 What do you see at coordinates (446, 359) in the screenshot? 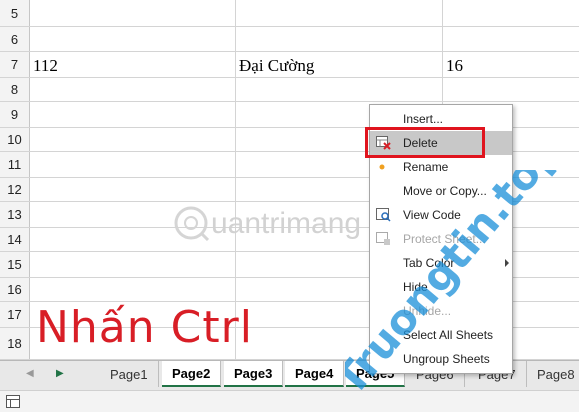
I see `menu-item-label: Ungroup Sheets` at bounding box center [446, 359].